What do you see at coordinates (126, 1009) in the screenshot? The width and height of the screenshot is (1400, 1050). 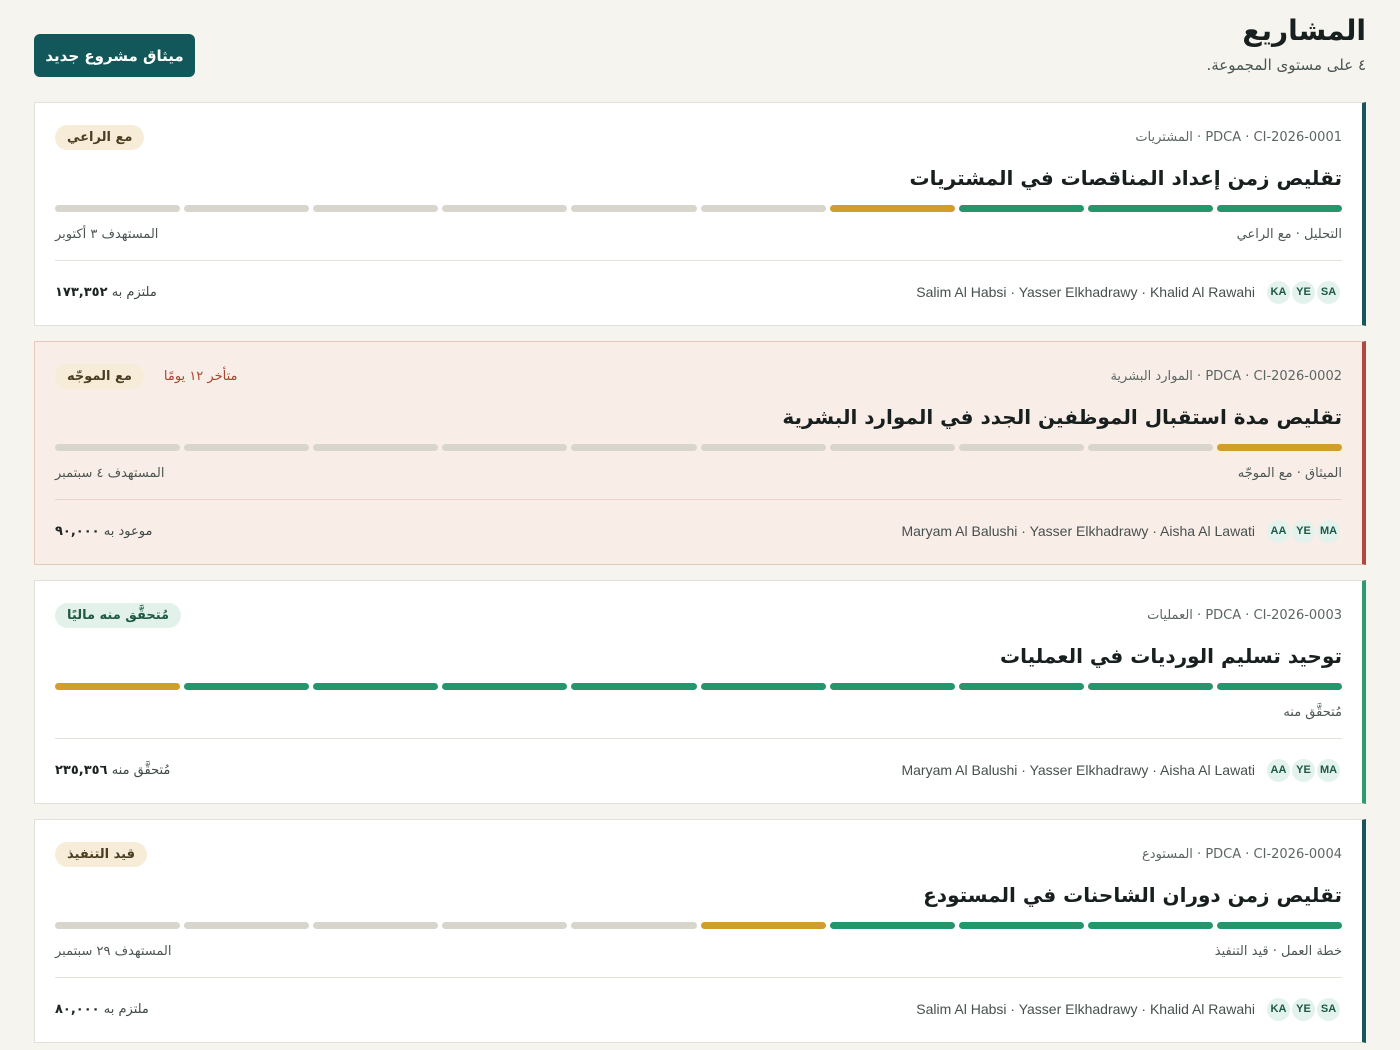 I see `amount-label: ملتزم به` at bounding box center [126, 1009].